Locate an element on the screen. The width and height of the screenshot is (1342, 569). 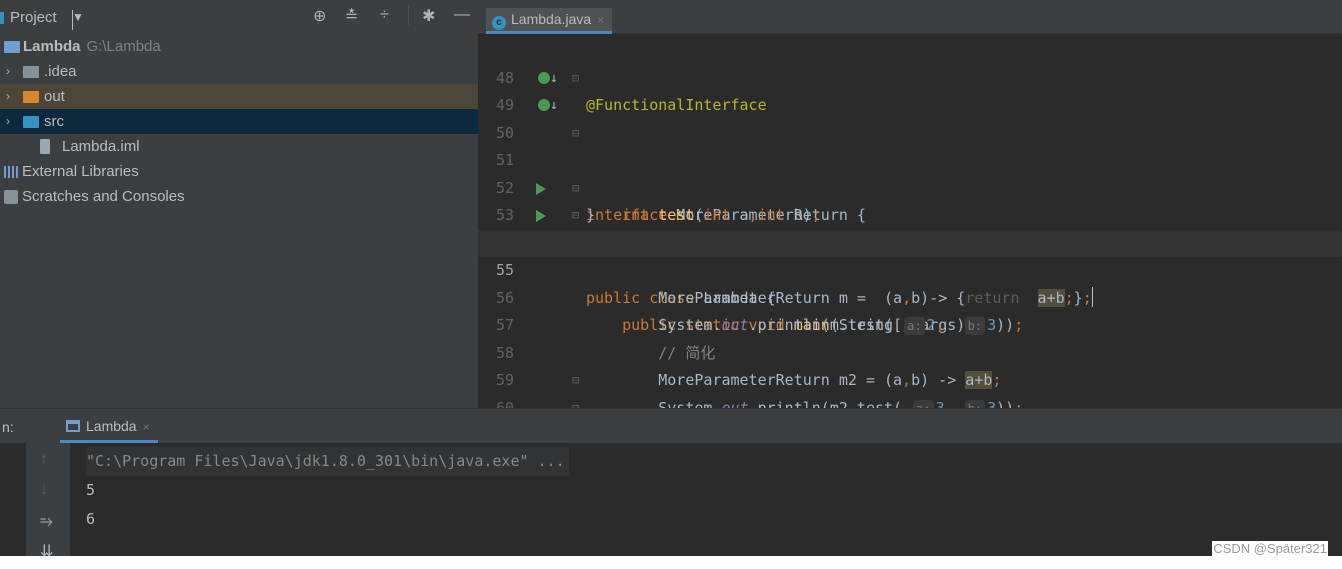
project-view-dropdown: Project is located at coordinates (33, 17).